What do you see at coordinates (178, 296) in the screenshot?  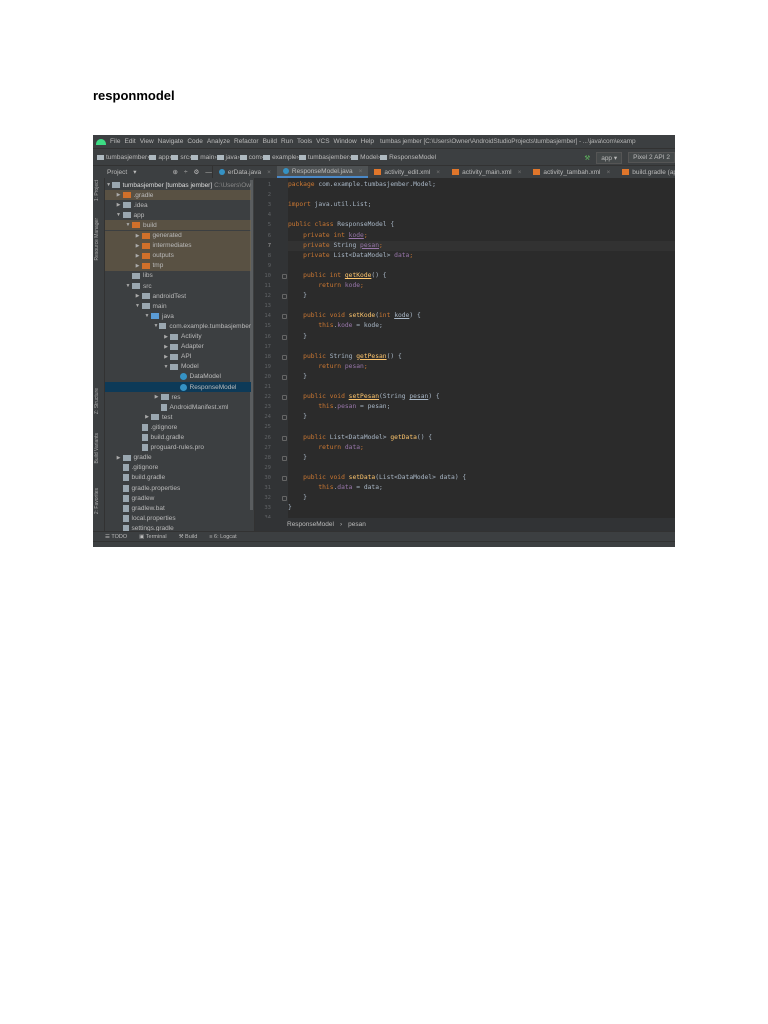 I see `tree-item: ▶ androidTest` at bounding box center [178, 296].